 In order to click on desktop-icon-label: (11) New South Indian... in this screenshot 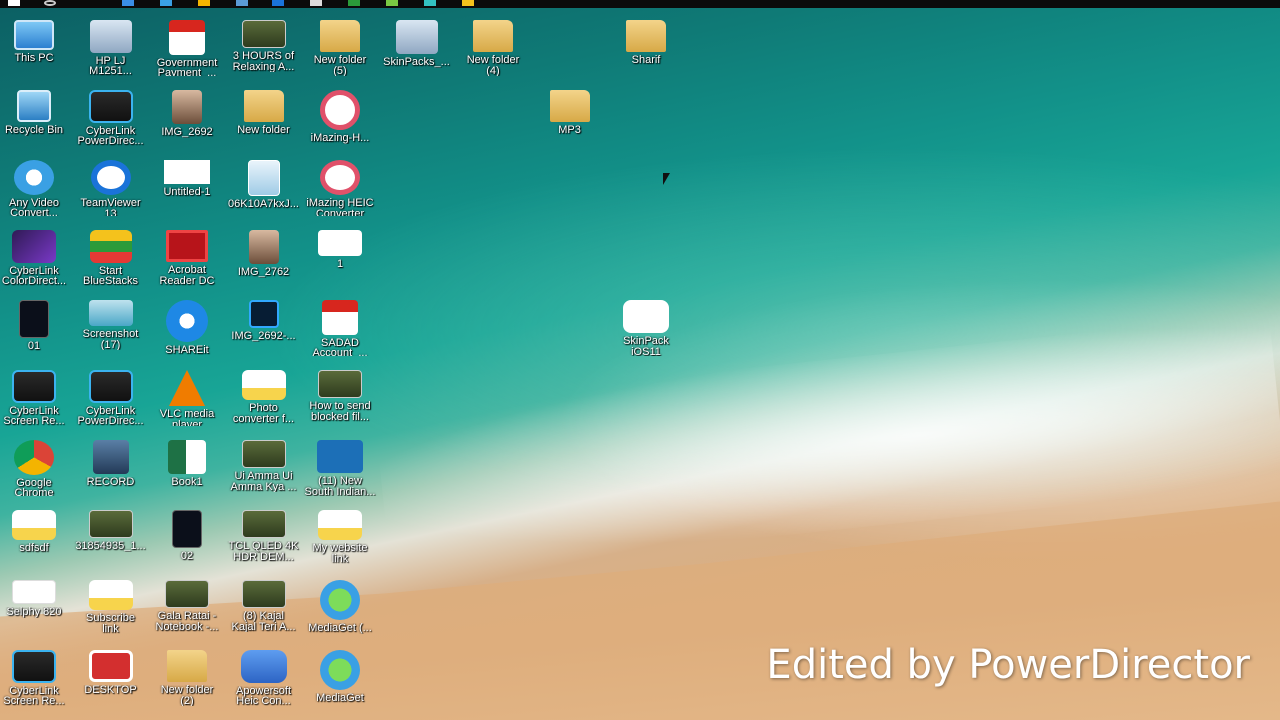, I will do `click(340, 486)`.